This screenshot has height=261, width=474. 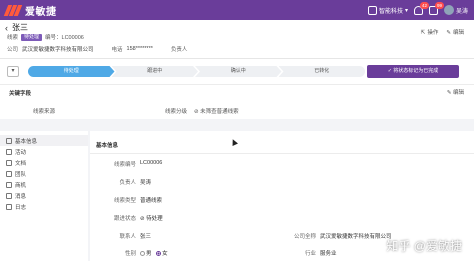 What do you see at coordinates (416, 71) in the screenshot?
I see `mark-complete-label: 将状态标记为已完成` at bounding box center [416, 71].